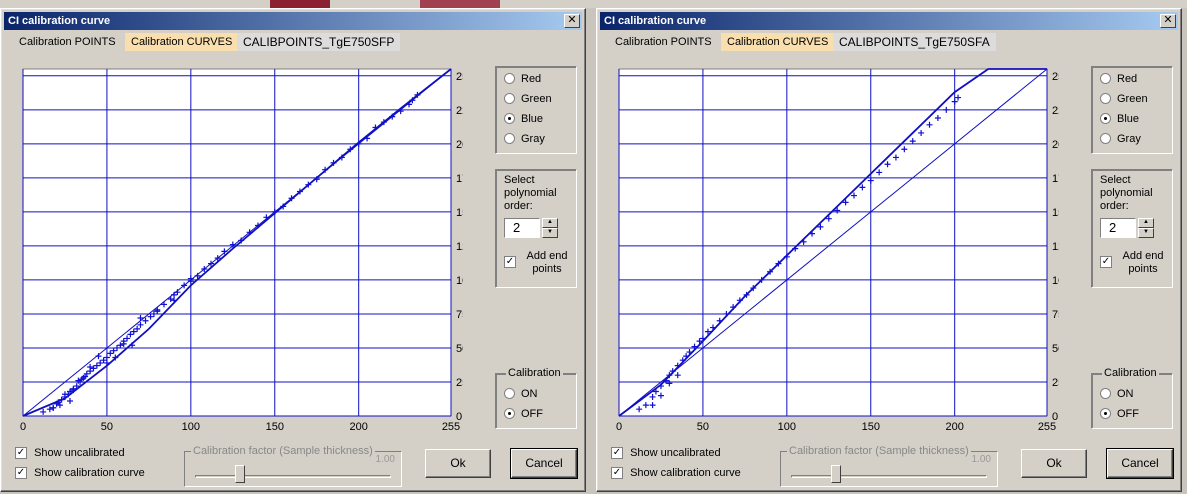 This screenshot has width=1187, height=494. I want to click on radio-label: Red, so click(531, 79).